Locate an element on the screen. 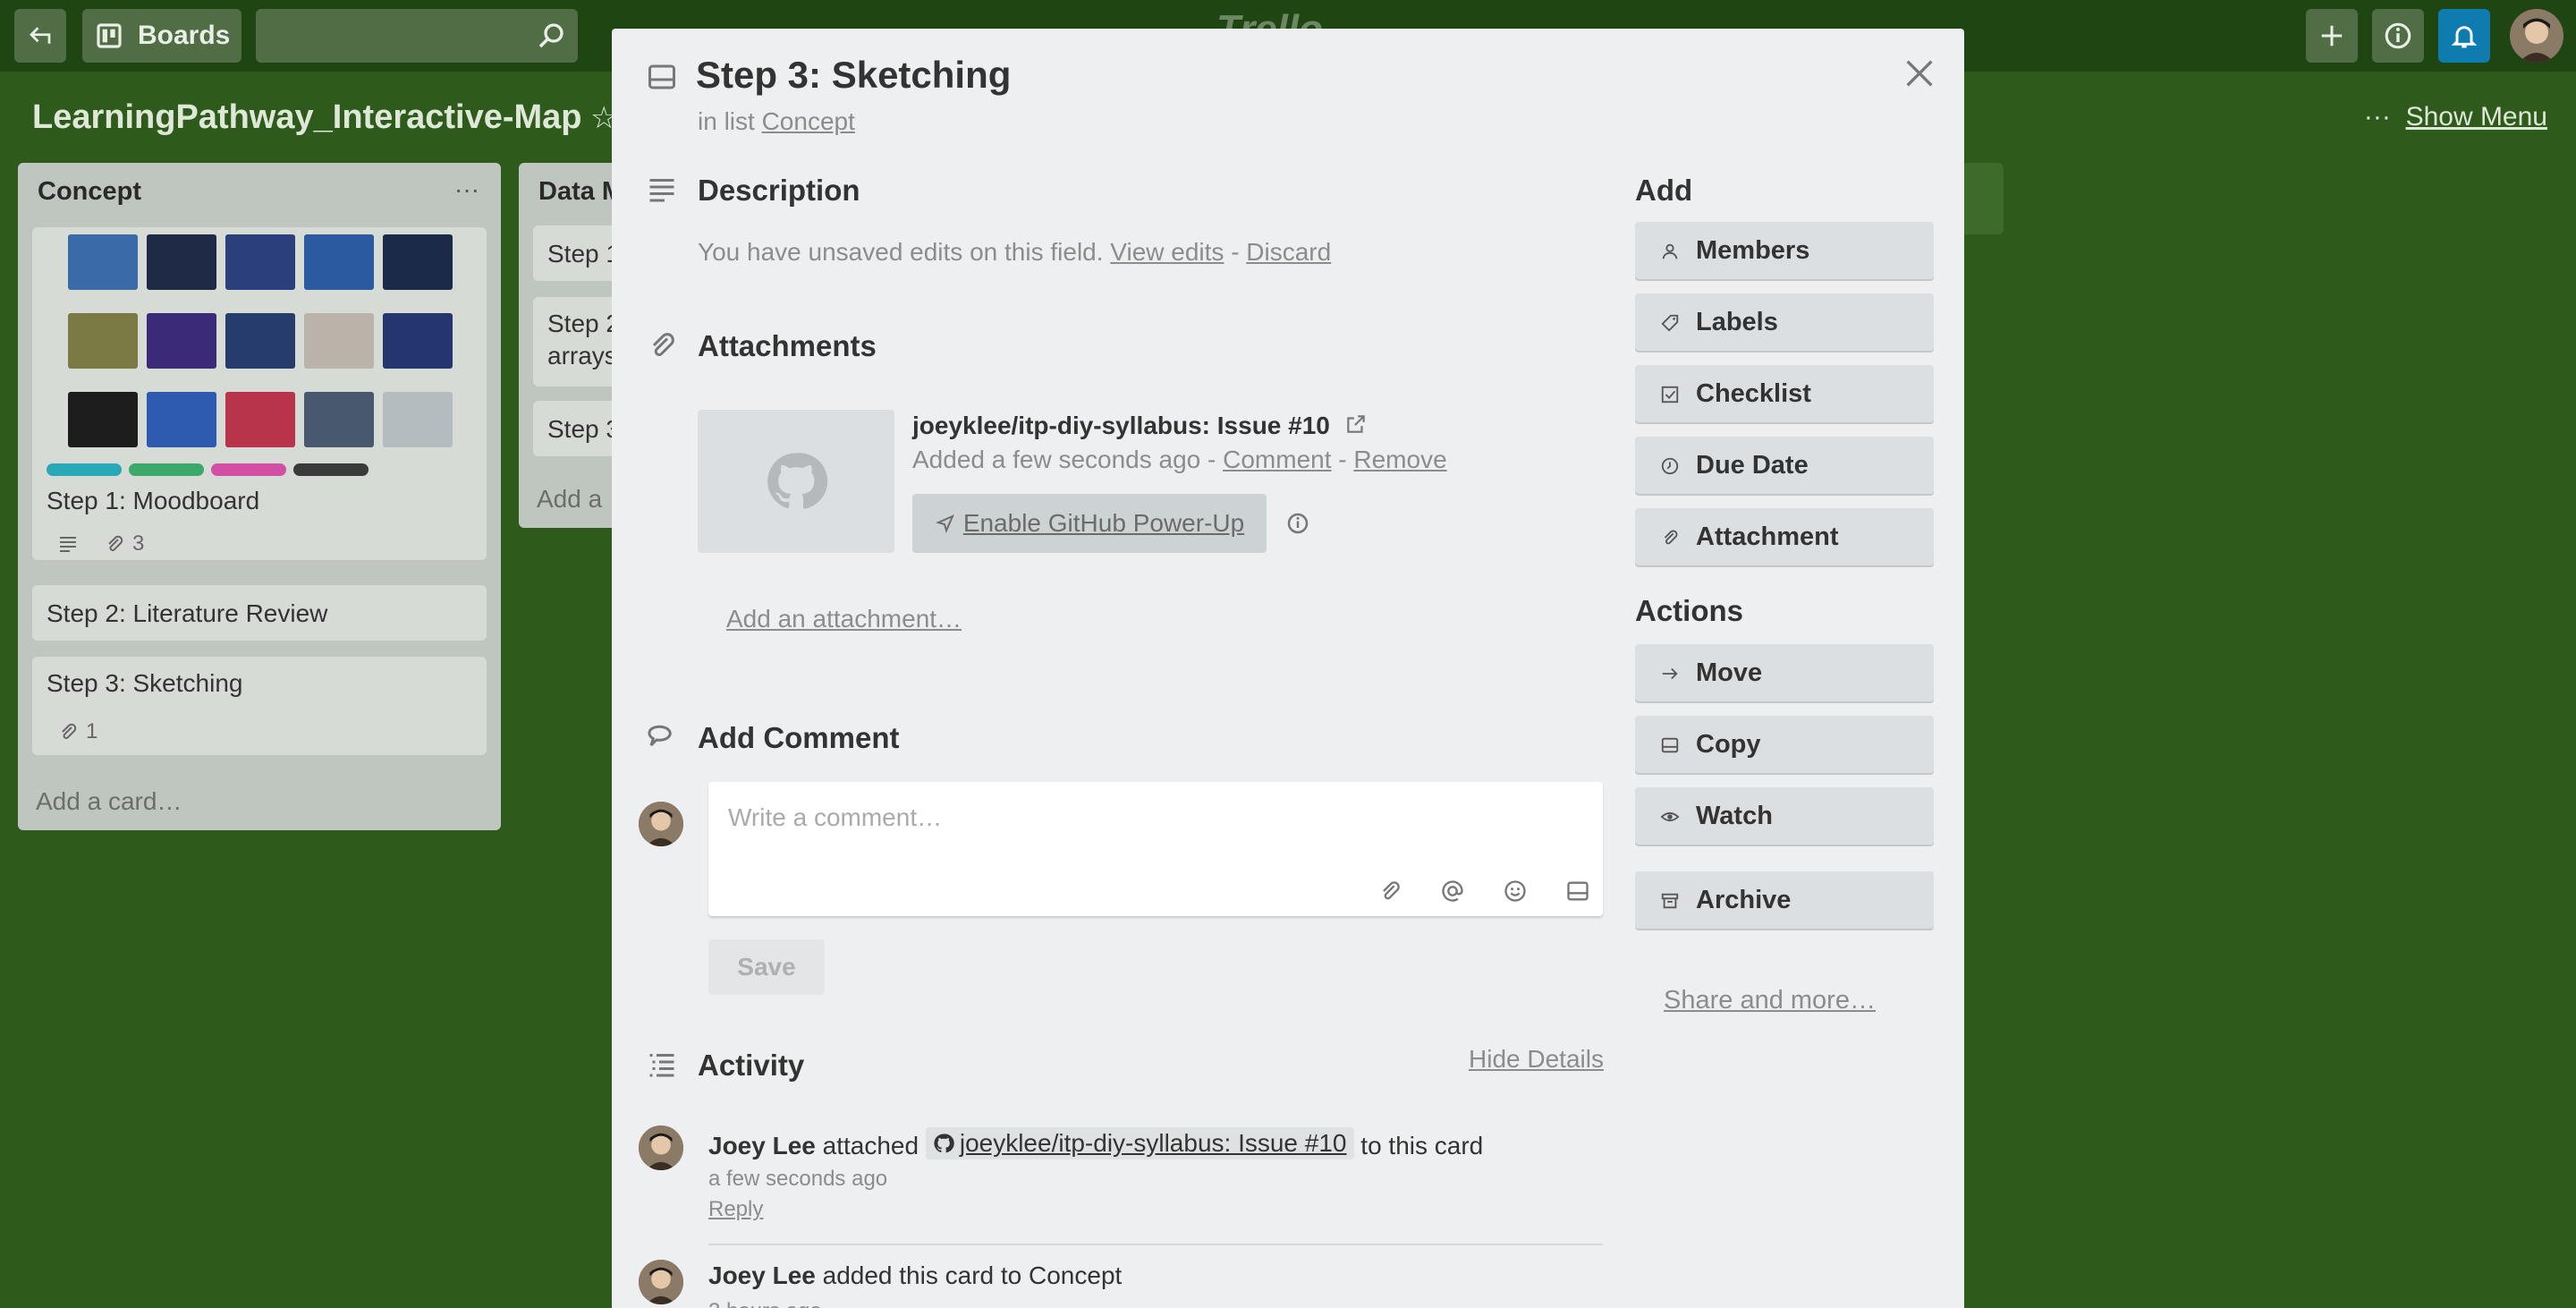 This screenshot has height=1308, width=2576. clock-icon is located at coordinates (1670, 466).